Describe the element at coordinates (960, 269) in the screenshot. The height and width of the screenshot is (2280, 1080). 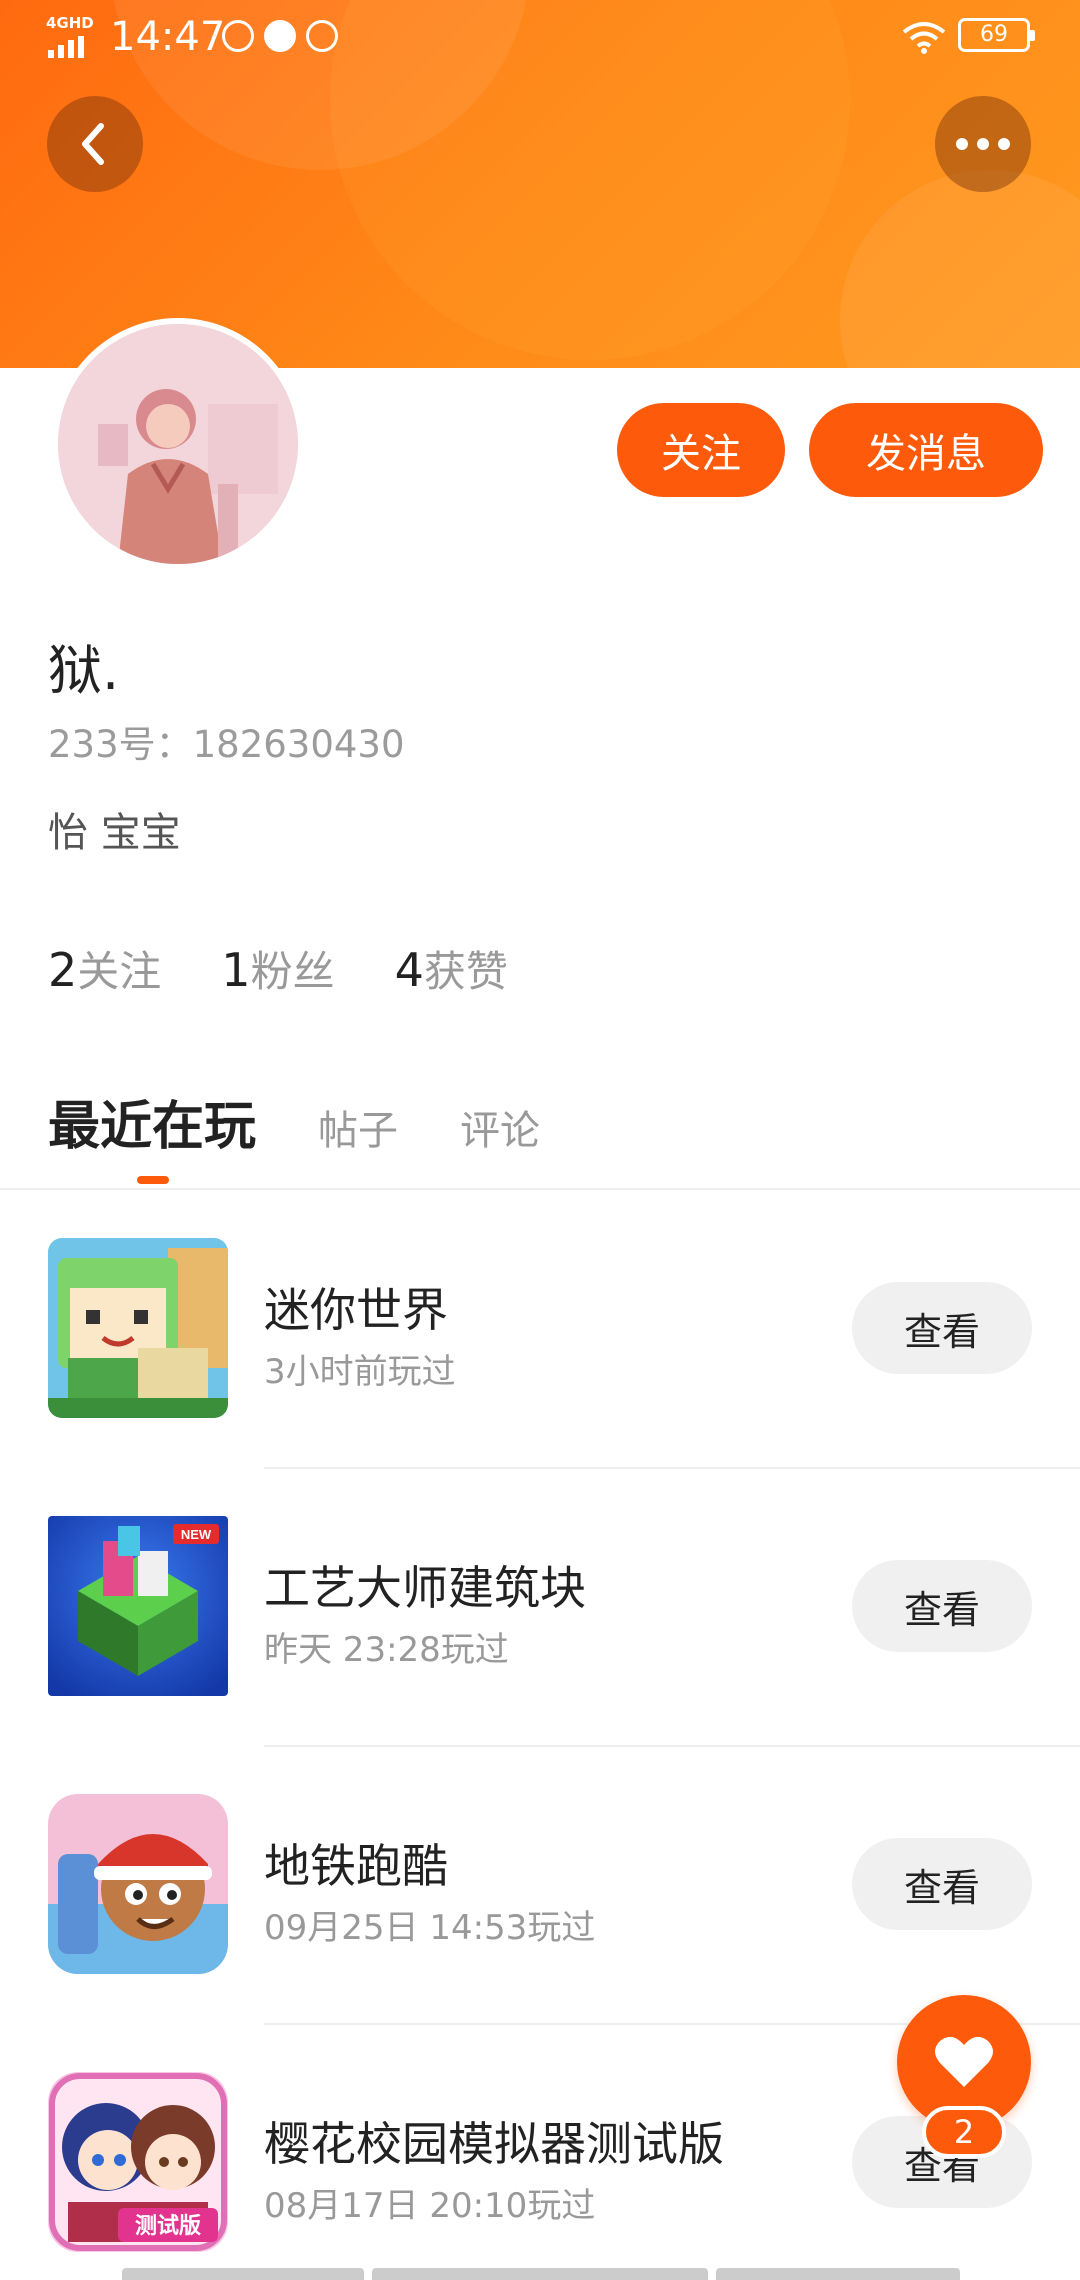
I see `header-decoration` at that location.